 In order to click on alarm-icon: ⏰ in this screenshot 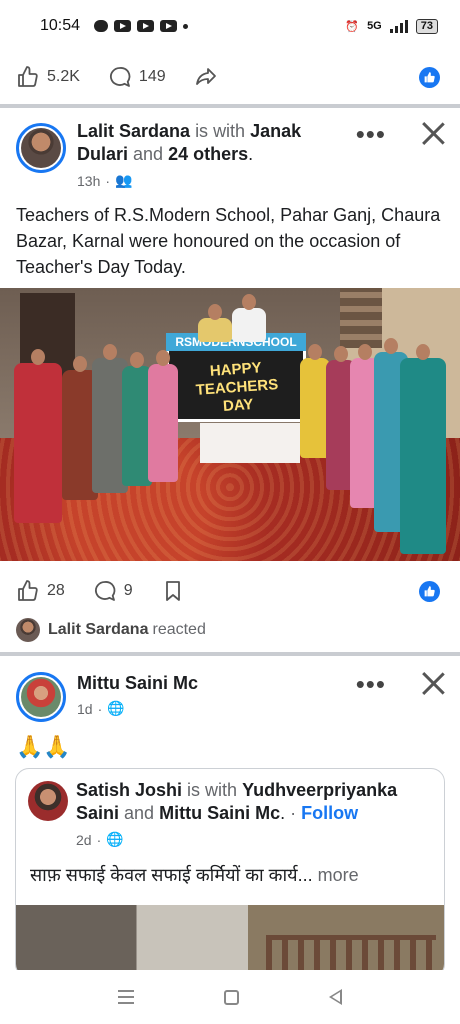, I will do `click(352, 26)`.